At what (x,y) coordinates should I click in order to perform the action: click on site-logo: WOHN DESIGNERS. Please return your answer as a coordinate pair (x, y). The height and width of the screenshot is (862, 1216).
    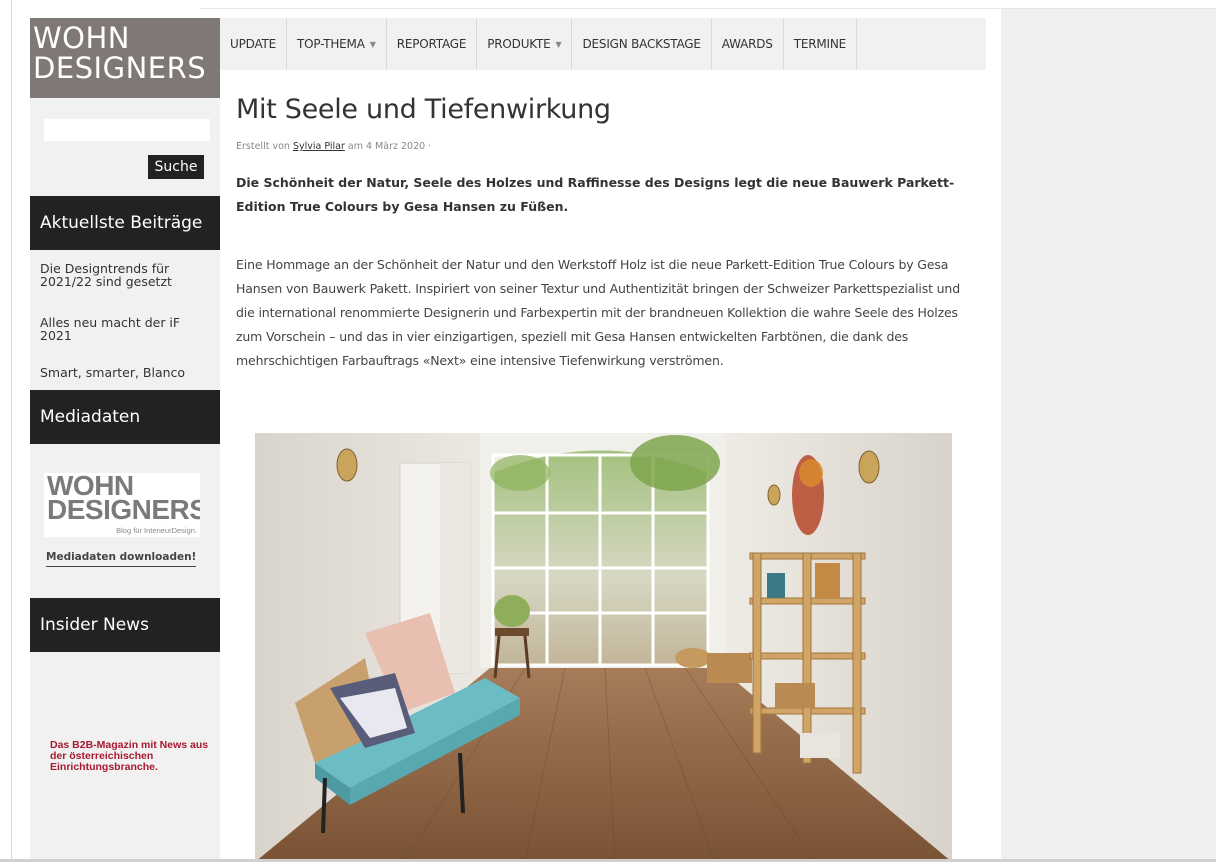
    Looking at the image, I should click on (125, 58).